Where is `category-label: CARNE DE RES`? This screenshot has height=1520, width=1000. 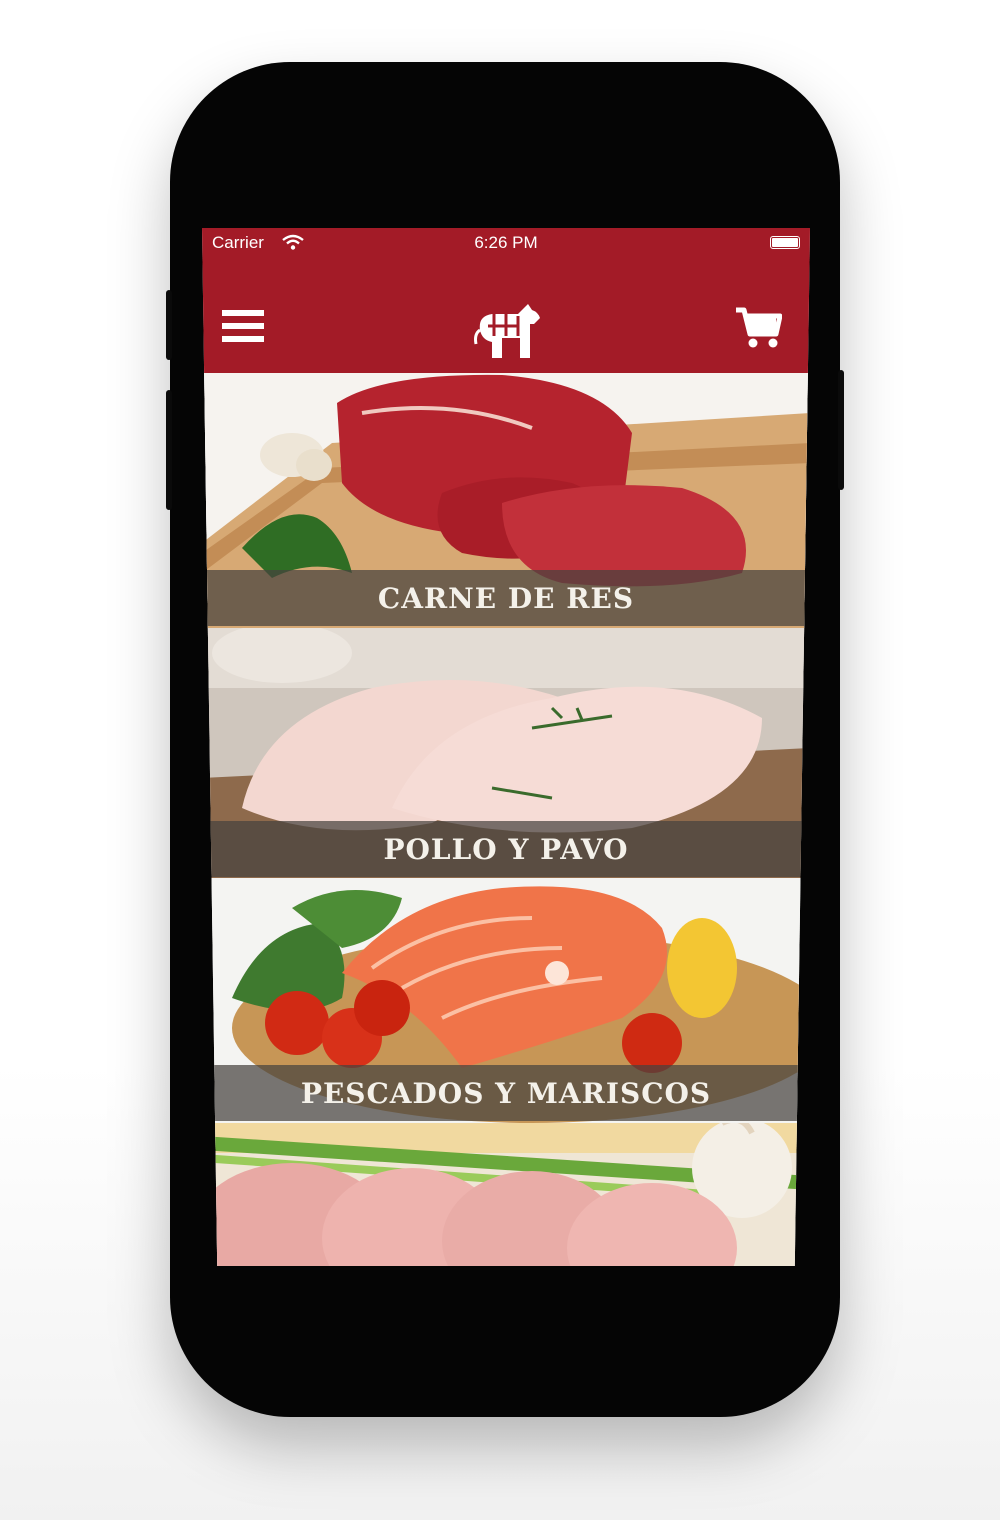 category-label: CARNE DE RES is located at coordinates (506, 598).